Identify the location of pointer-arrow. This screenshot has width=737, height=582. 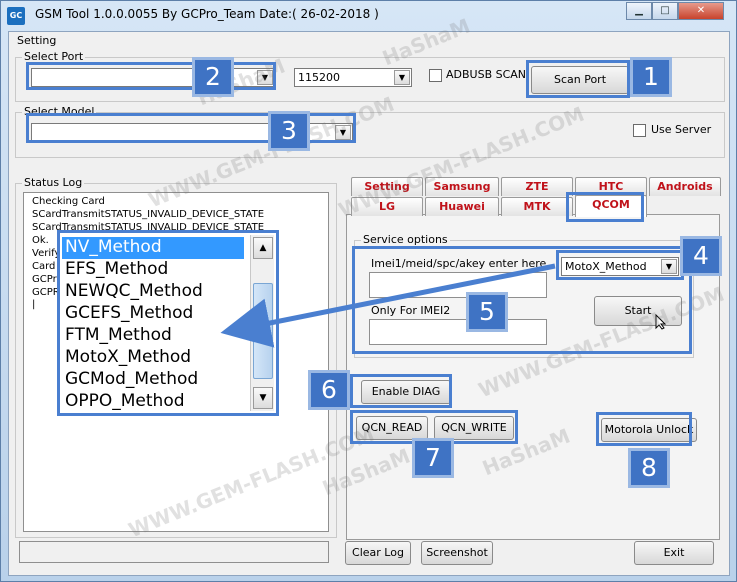
(388, 305).